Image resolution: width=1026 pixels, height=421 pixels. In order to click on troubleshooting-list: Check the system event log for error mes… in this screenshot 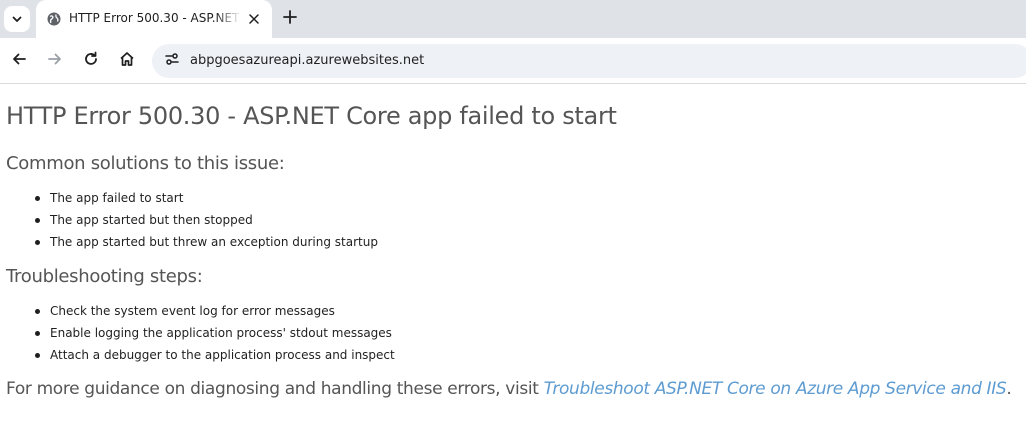, I will do `click(200, 333)`.